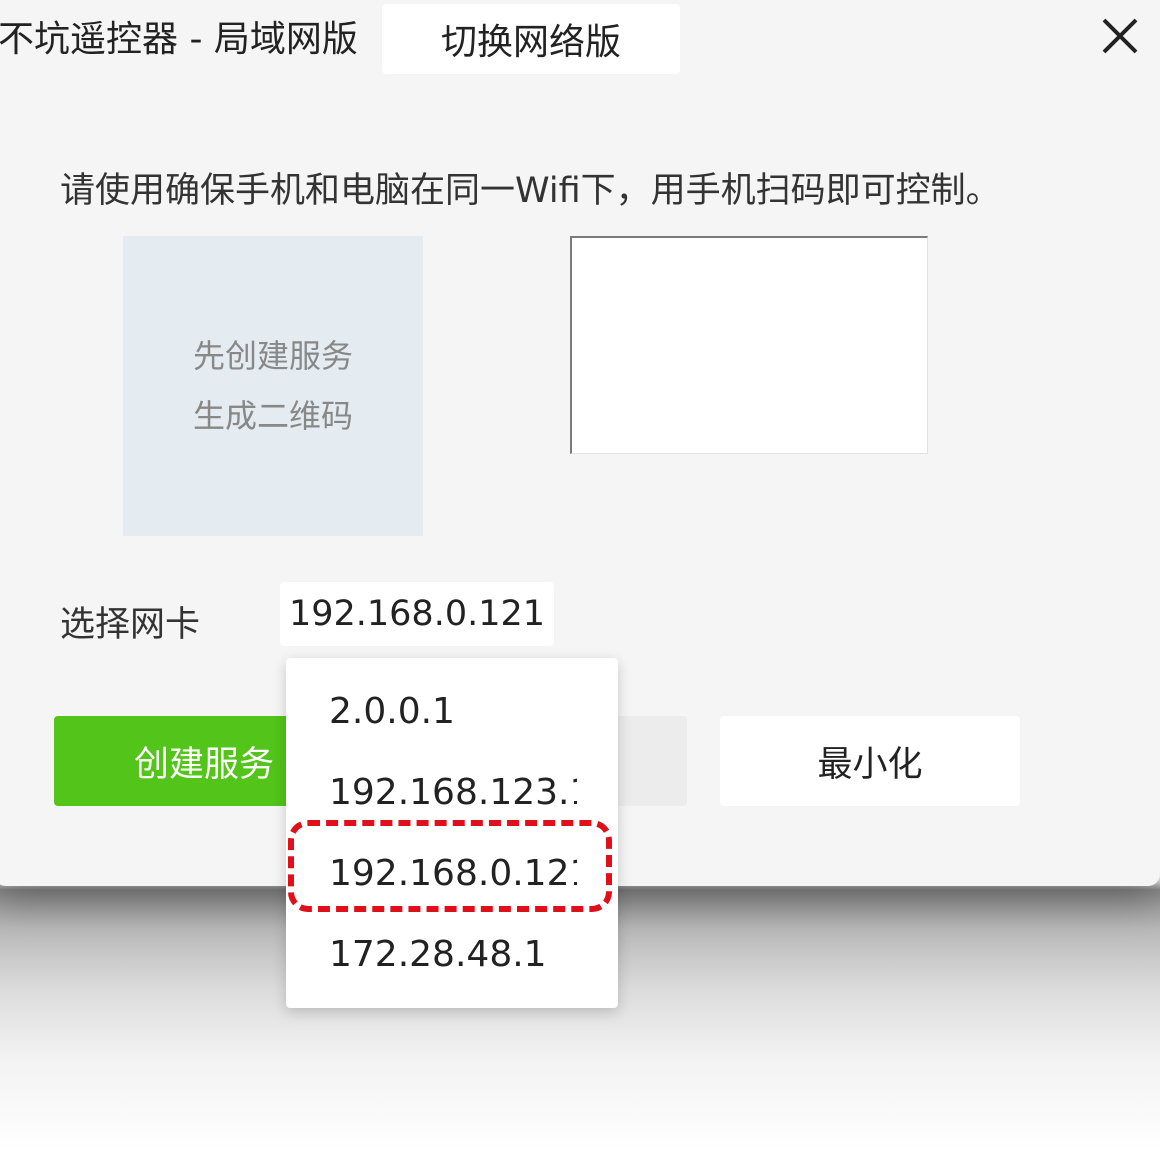 This screenshot has width=1160, height=1152. I want to click on dropdown-option: 172.28.48.1, so click(453, 955).